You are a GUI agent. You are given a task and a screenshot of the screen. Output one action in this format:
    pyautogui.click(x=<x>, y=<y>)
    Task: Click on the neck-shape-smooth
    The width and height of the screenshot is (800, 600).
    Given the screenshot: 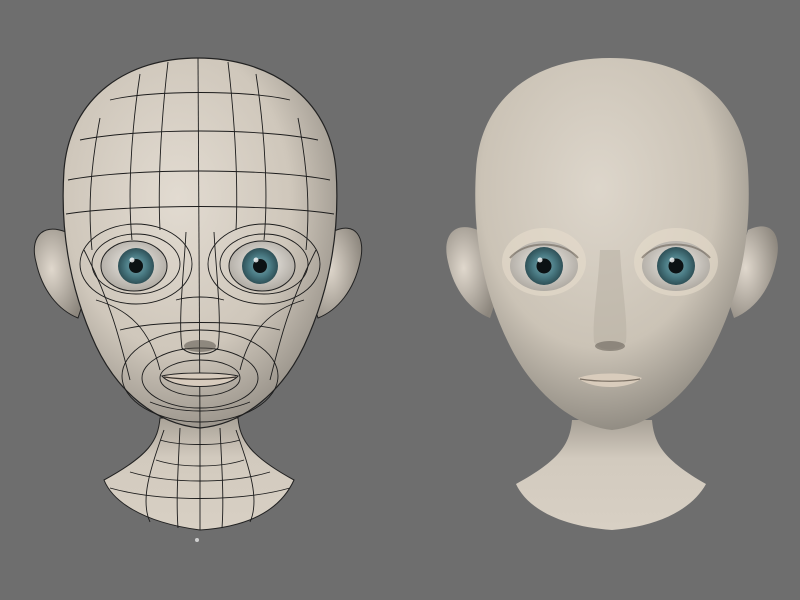 What is the action you would take?
    pyautogui.click(x=611, y=475)
    